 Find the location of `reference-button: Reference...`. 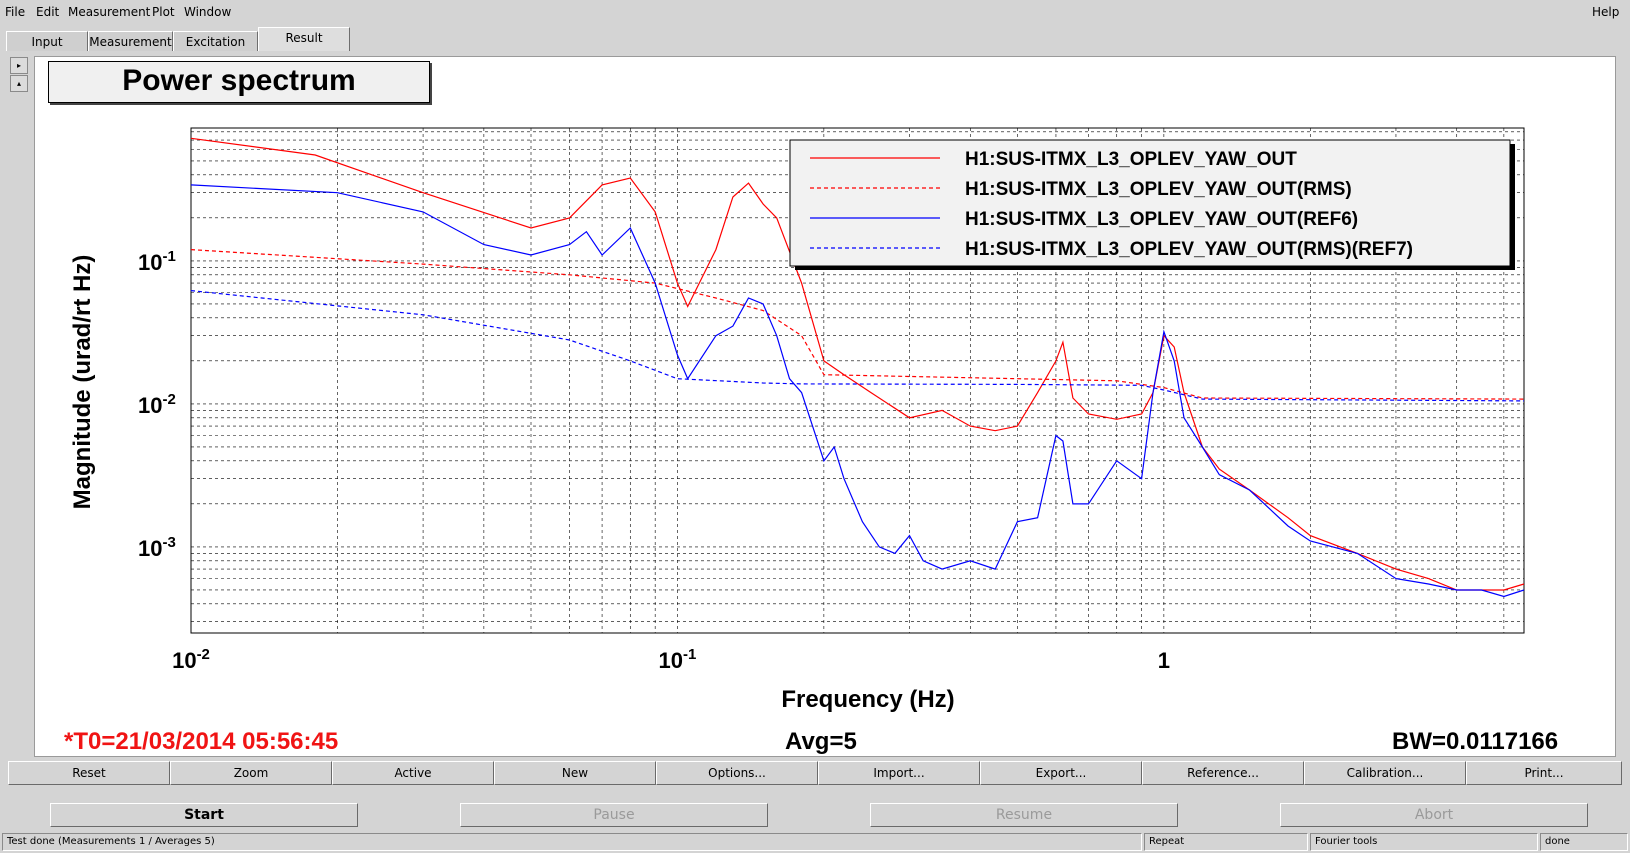

reference-button: Reference... is located at coordinates (1223, 773).